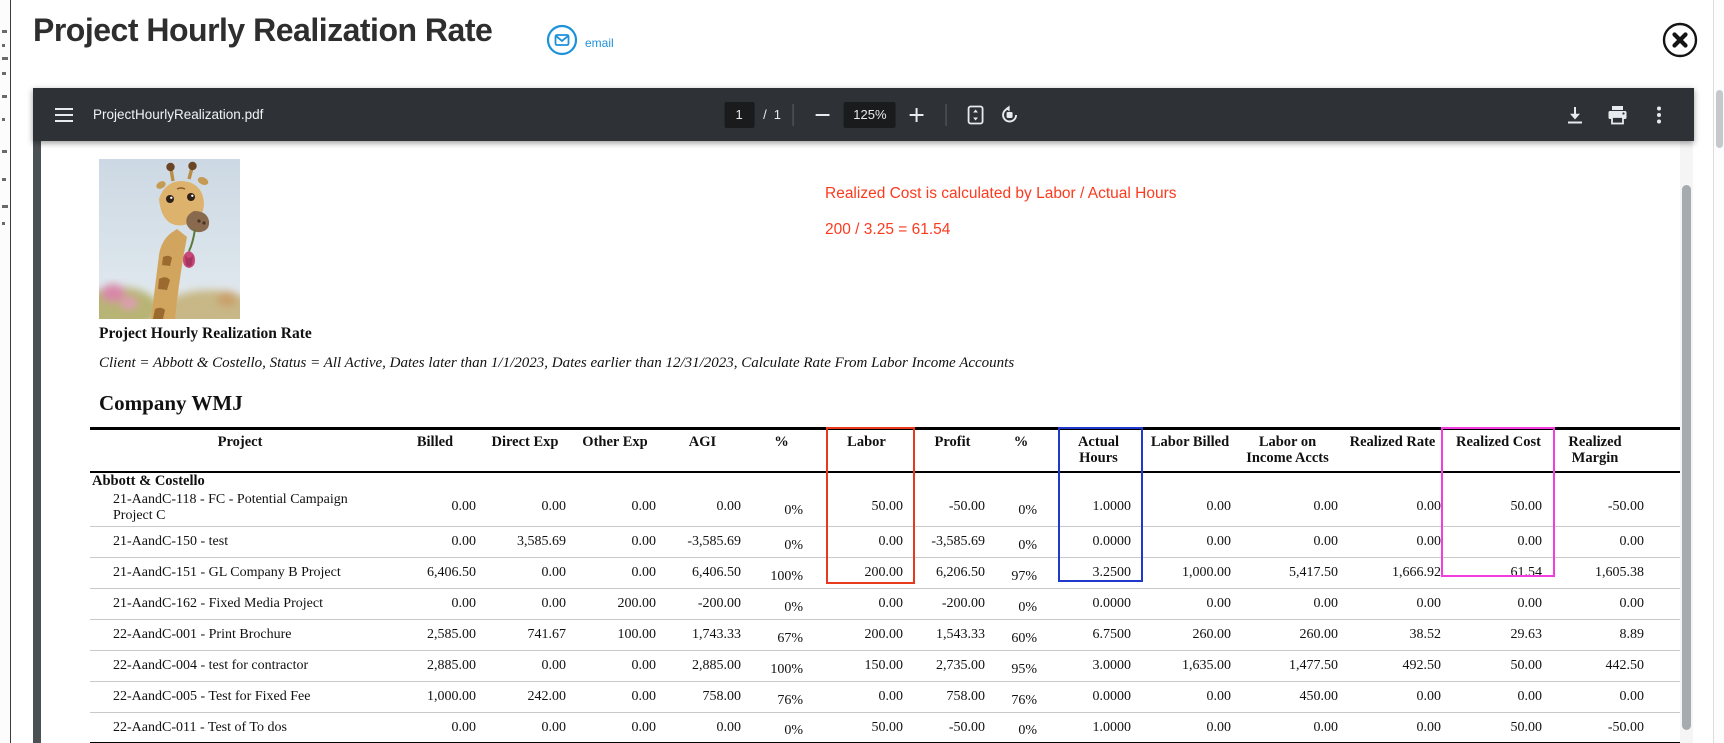 The height and width of the screenshot is (743, 1724). What do you see at coordinates (1024, 576) in the screenshot?
I see `value-cell: 97%` at bounding box center [1024, 576].